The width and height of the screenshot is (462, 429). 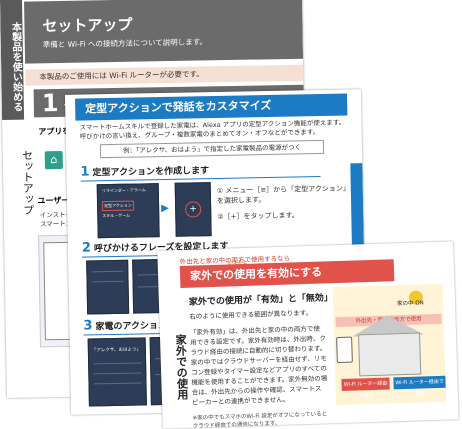 I want to click on step-number: 3, so click(x=88, y=326).